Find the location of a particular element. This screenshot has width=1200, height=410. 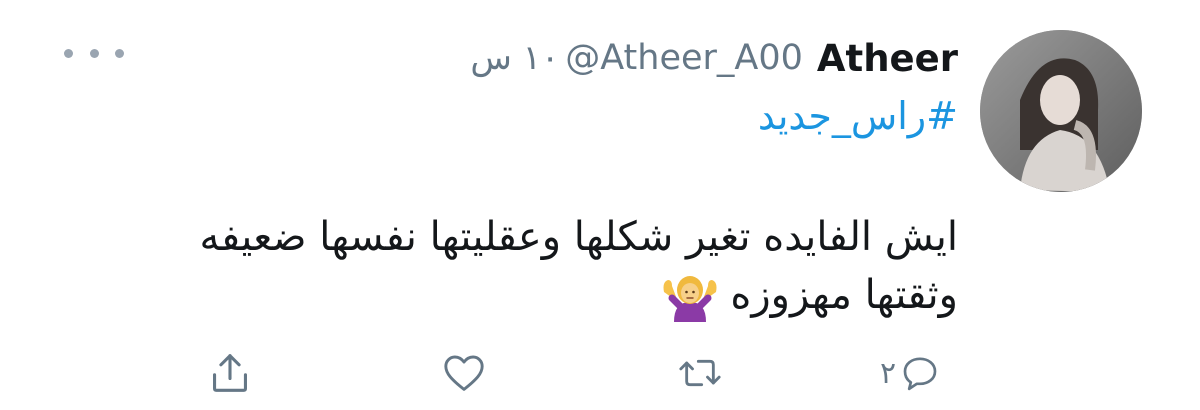

tweet-header: ١٠ س @Atheer_A00 Atheer is located at coordinates (714, 58).